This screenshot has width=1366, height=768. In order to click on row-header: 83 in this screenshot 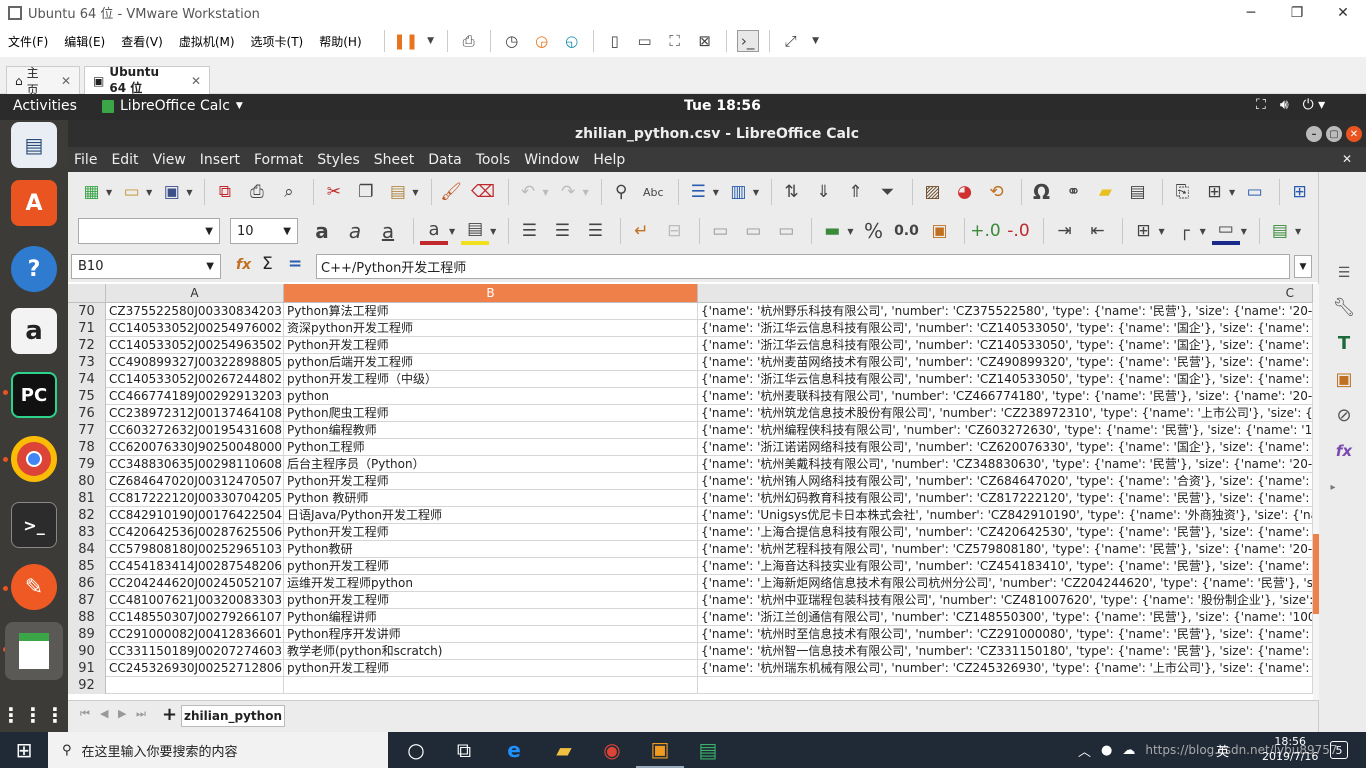, I will do `click(87, 532)`.